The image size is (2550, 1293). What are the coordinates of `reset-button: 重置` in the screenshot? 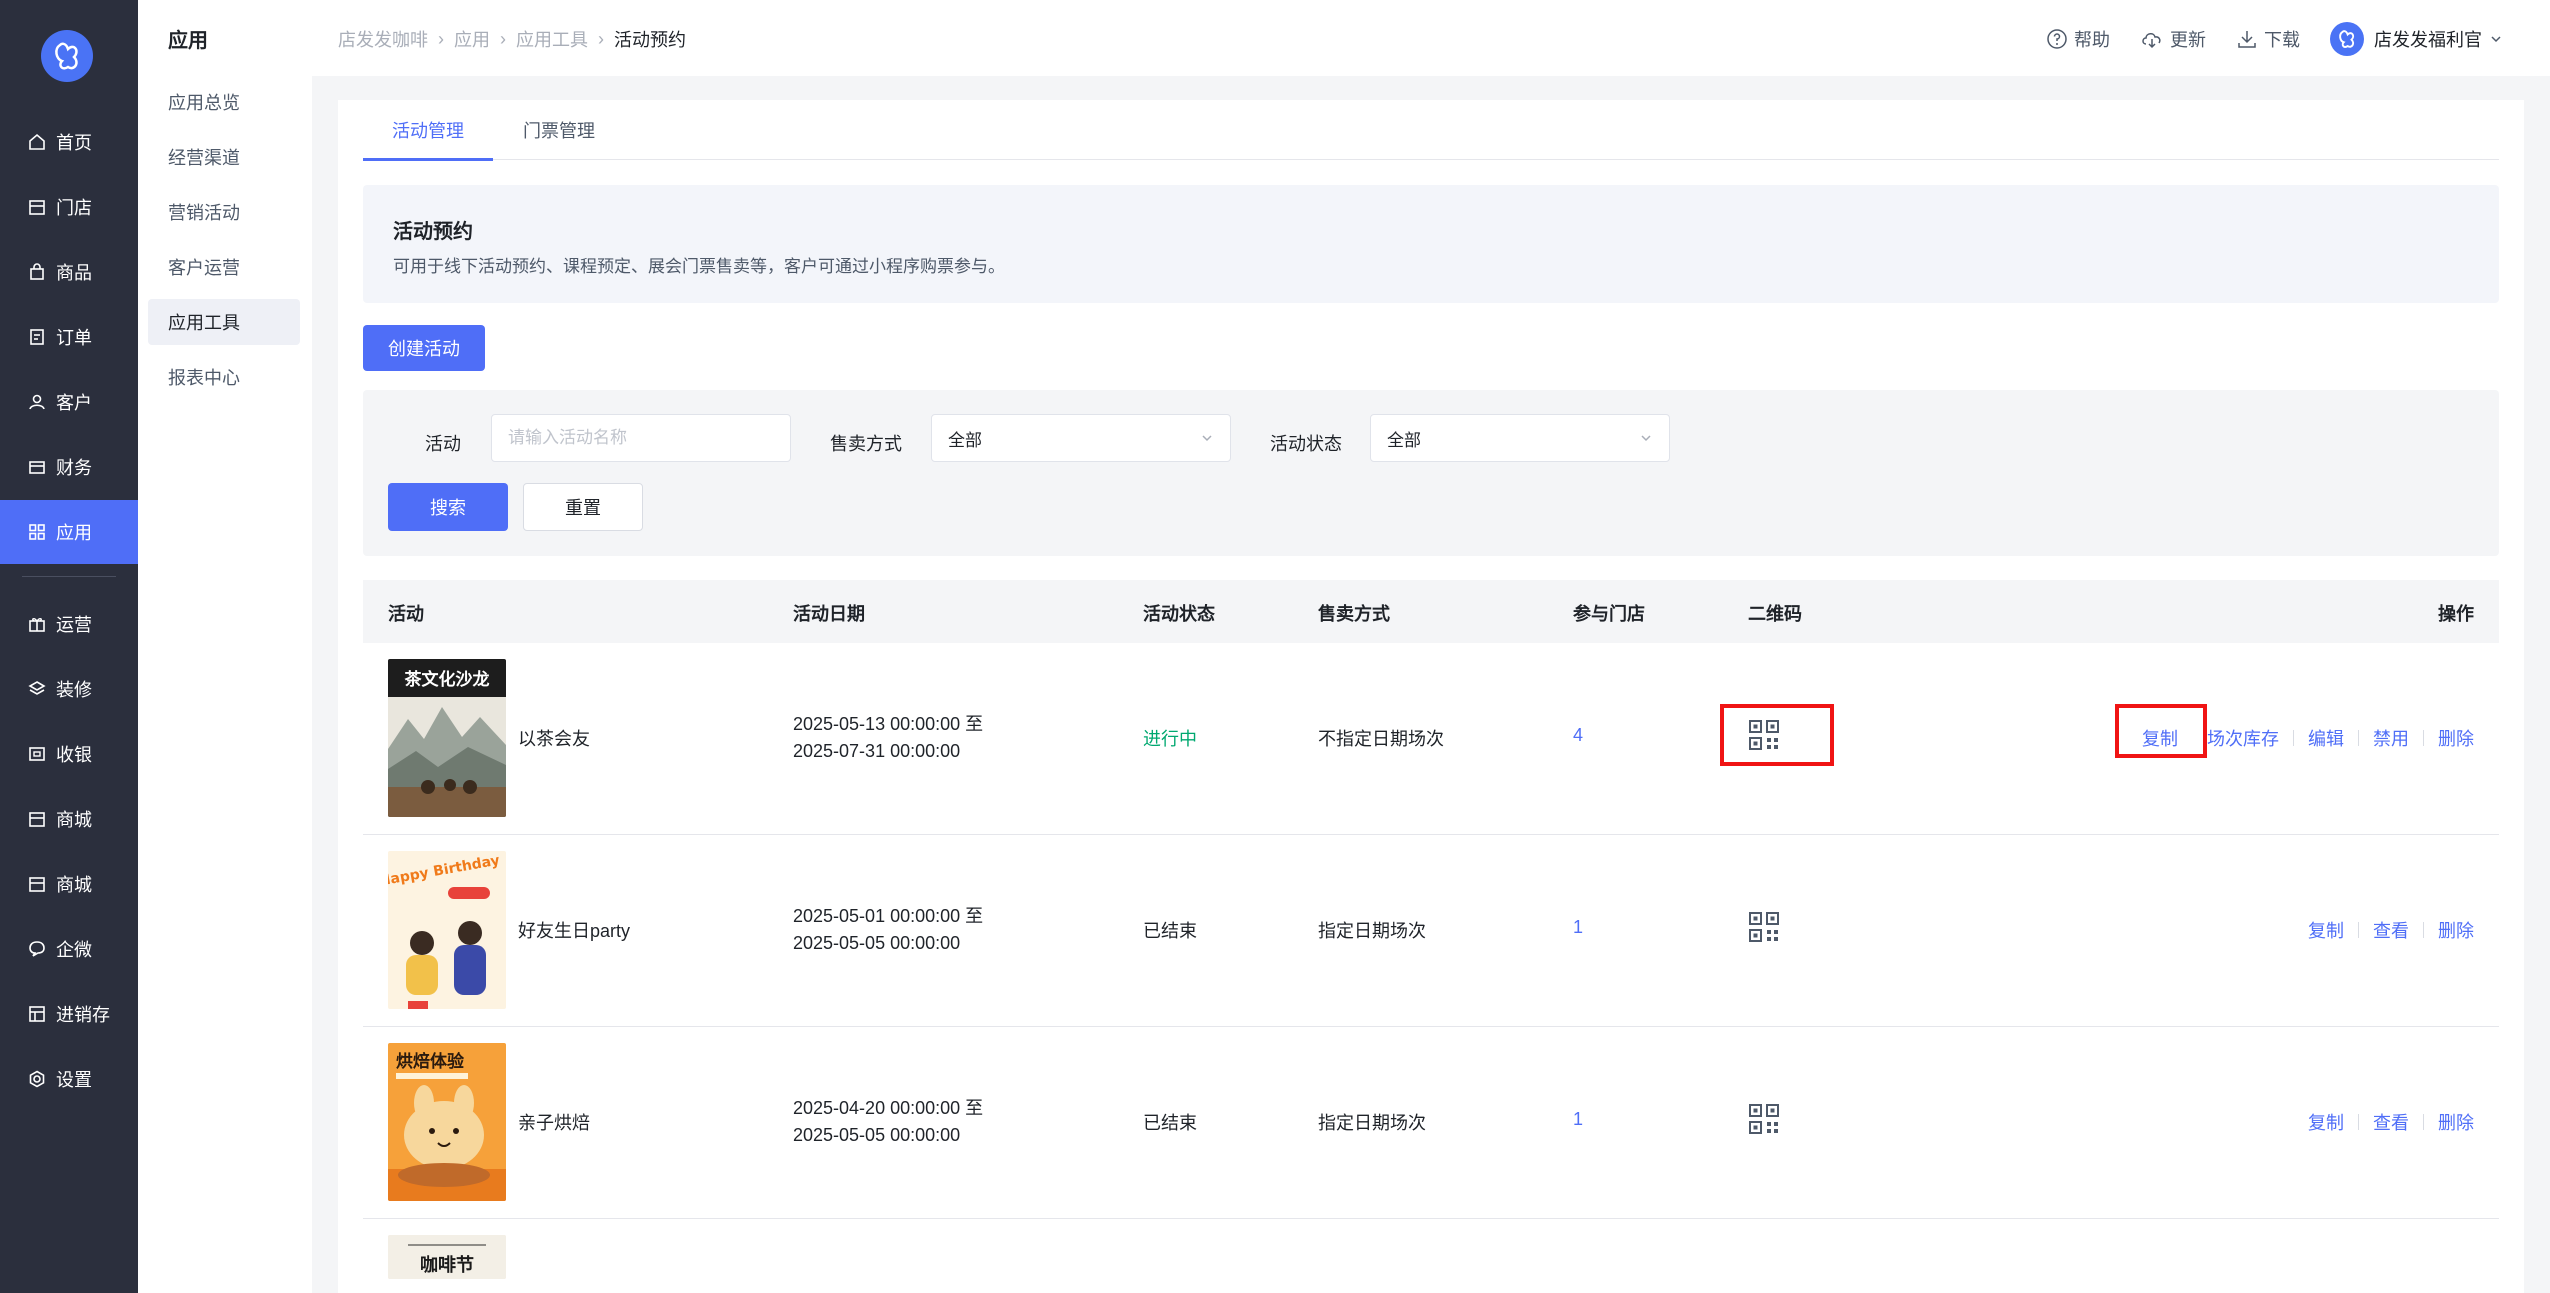 It's located at (583, 507).